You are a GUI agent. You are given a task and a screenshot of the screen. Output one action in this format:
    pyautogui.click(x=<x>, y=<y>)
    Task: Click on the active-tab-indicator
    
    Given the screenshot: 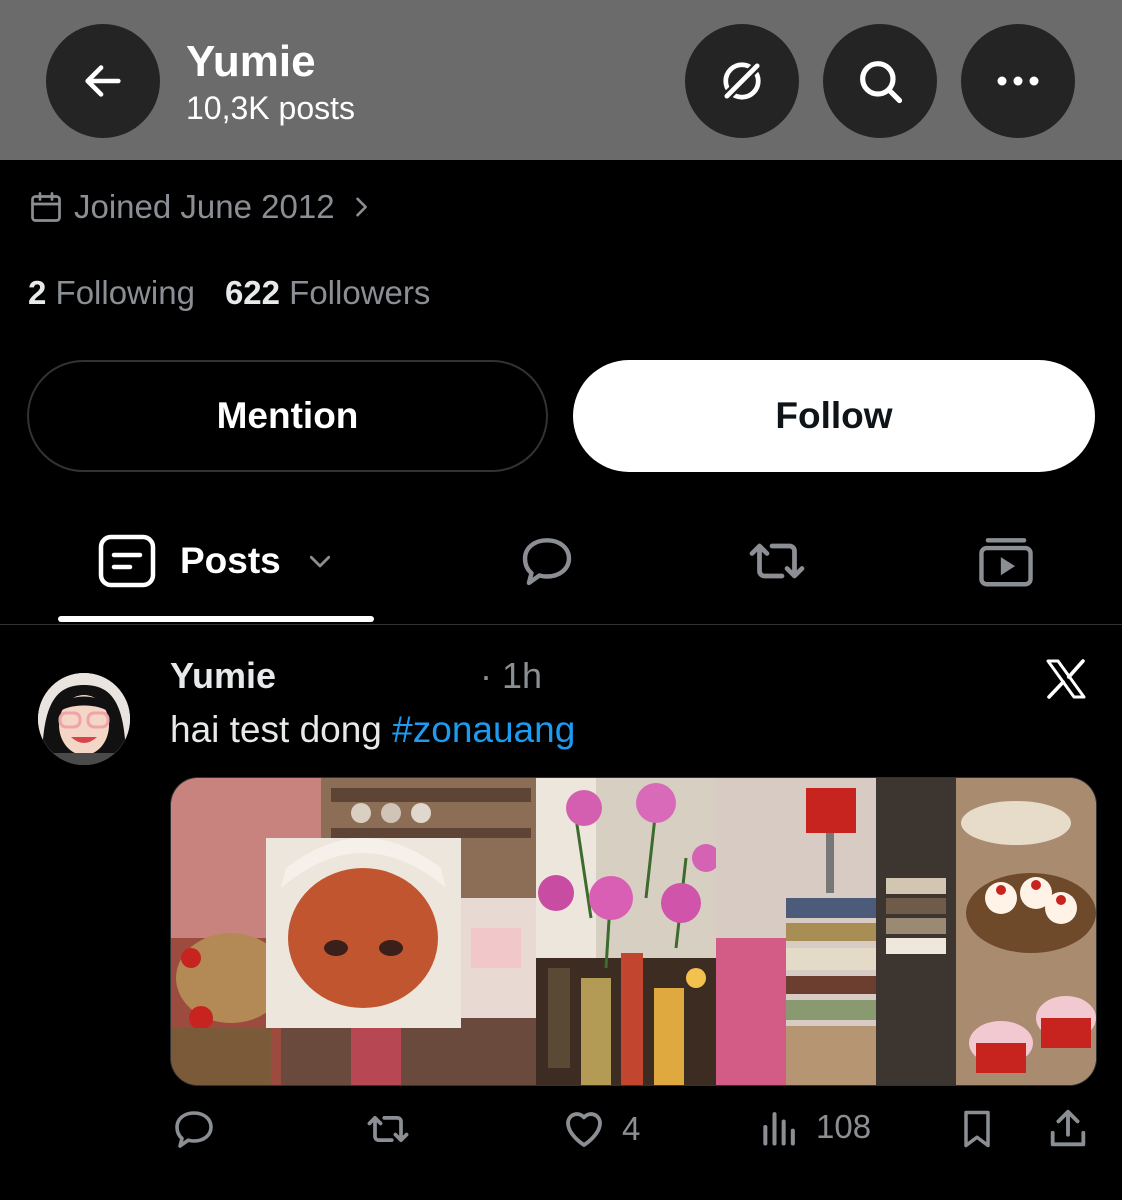 What is the action you would take?
    pyautogui.click(x=216, y=619)
    